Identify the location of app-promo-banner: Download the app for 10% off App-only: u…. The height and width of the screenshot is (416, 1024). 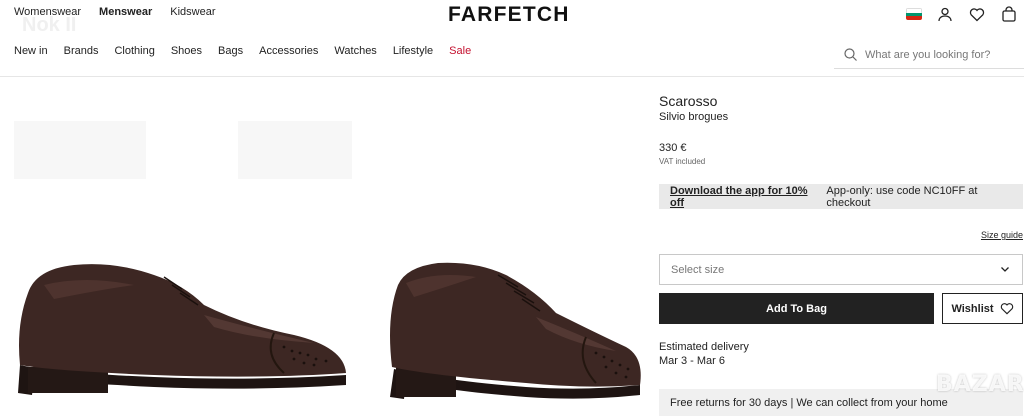
(841, 196).